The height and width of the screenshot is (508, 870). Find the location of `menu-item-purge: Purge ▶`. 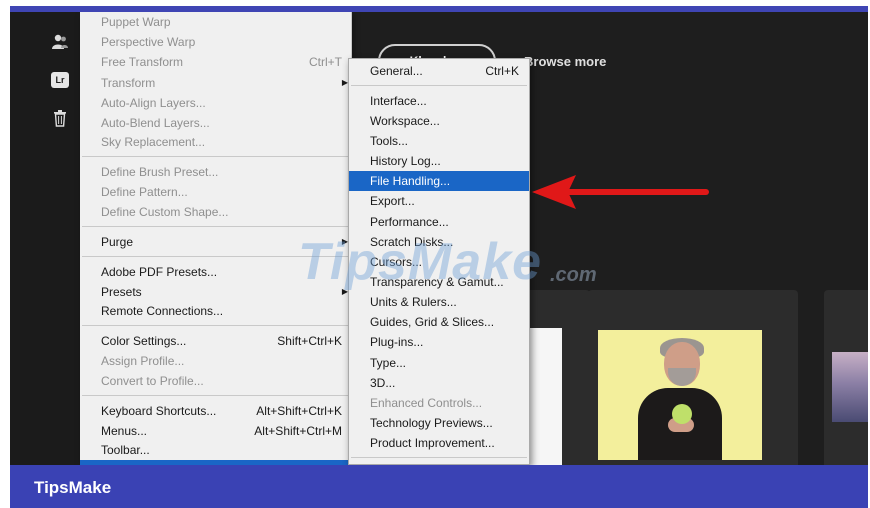

menu-item-purge: Purge ▶ is located at coordinates (216, 242).